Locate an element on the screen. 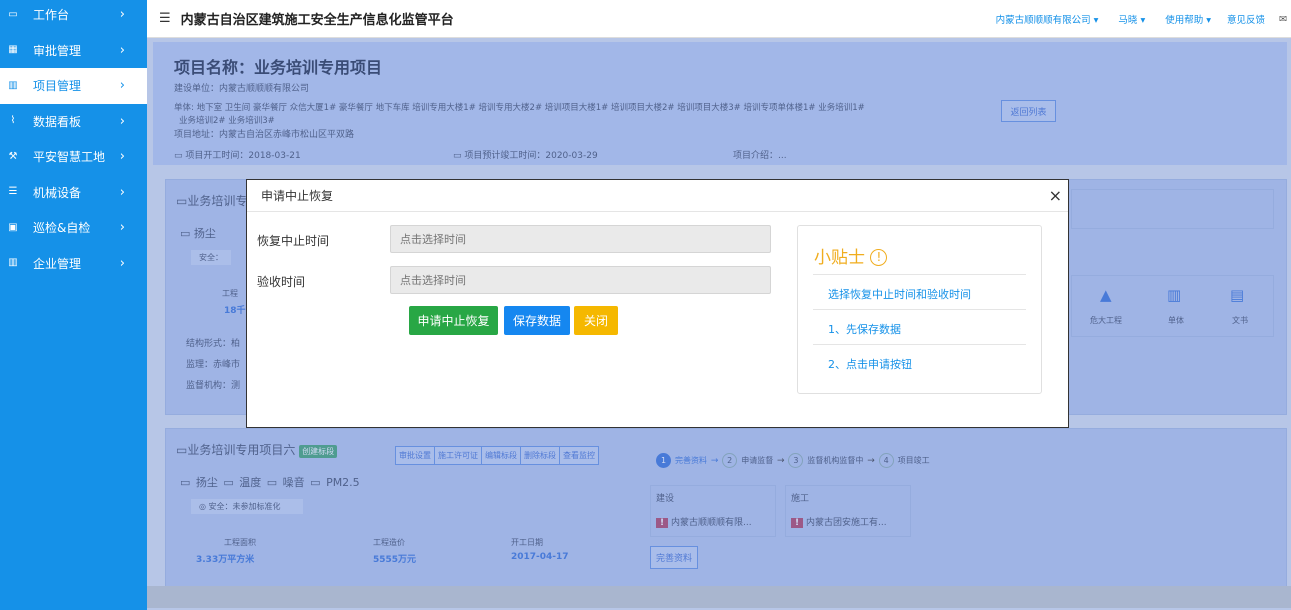 Image resolution: width=1291 pixels, height=610 pixels. save-data-button: 保存数据 is located at coordinates (537, 320).